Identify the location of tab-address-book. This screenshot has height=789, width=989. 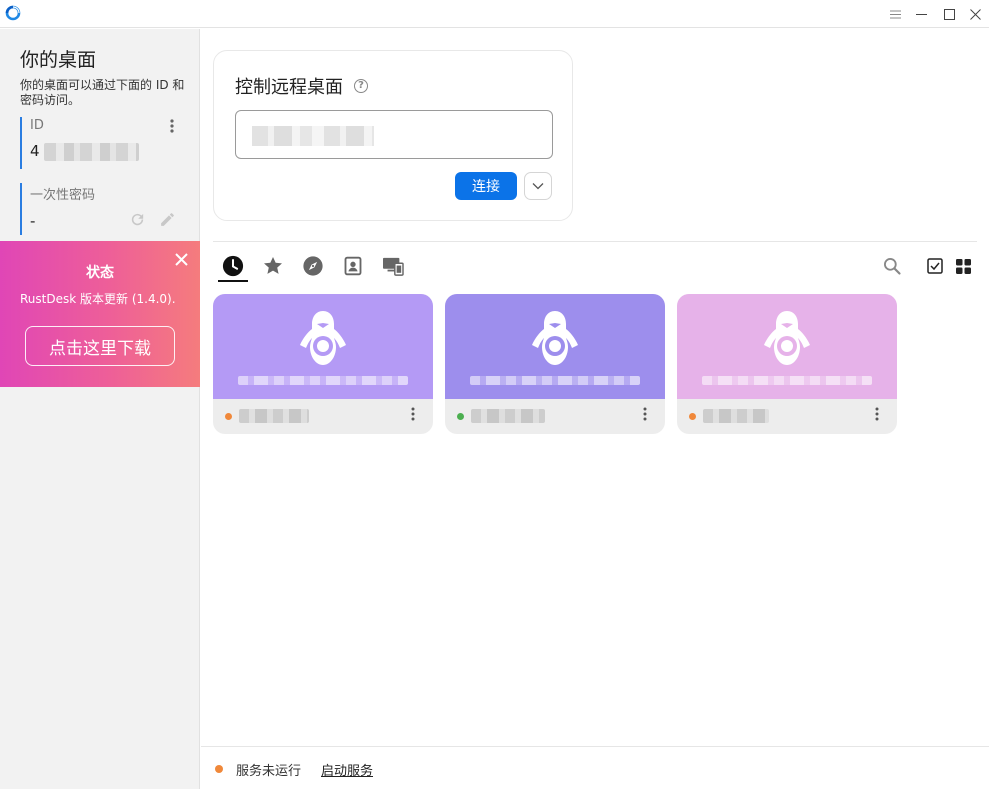
(353, 266).